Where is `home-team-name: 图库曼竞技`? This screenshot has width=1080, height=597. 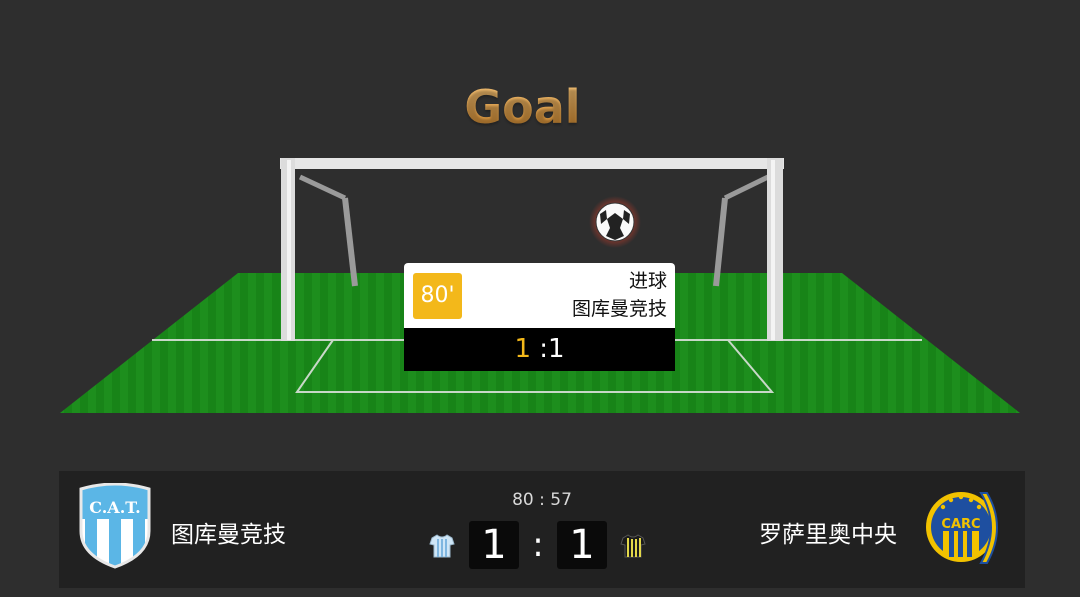
home-team-name: 图库曼竞技 is located at coordinates (228, 535).